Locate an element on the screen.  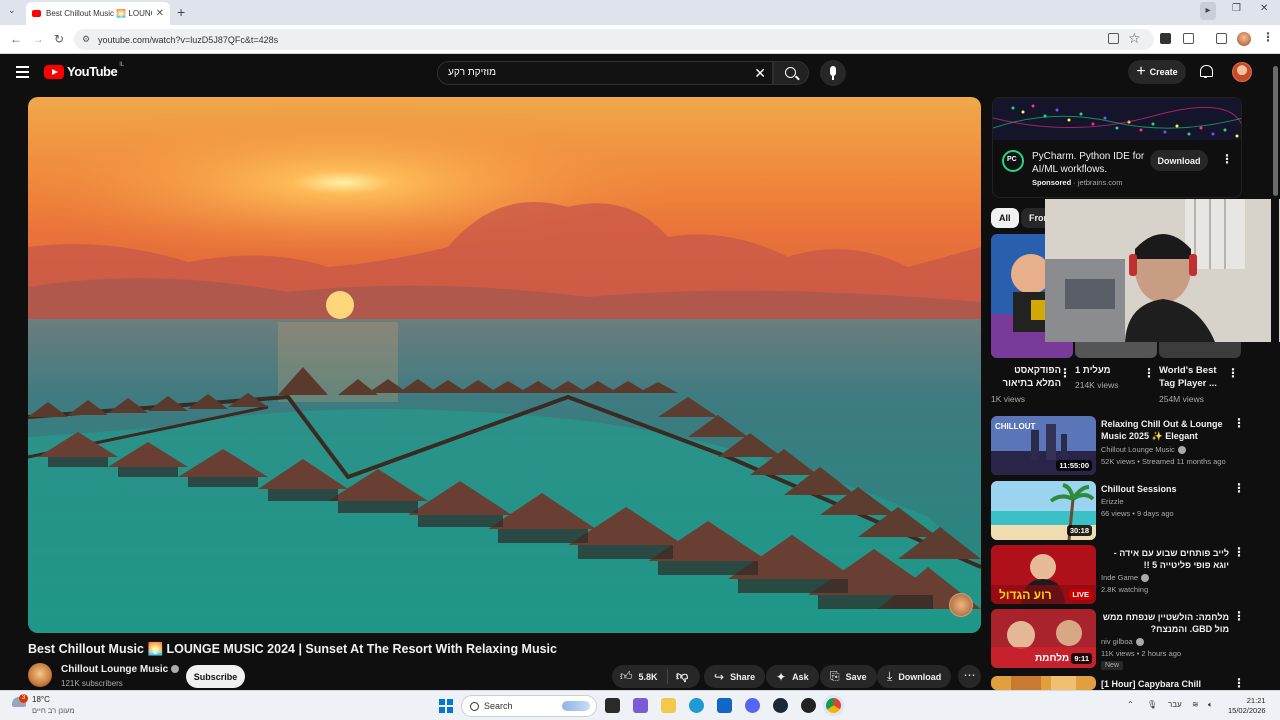
profile-avatar-icon is located at coordinates (1244, 39).